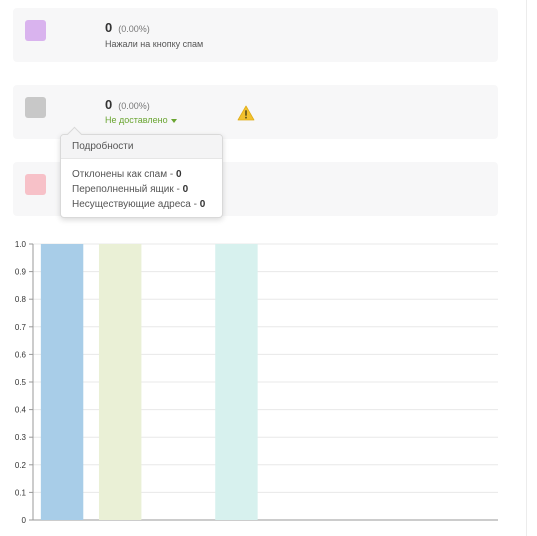  I want to click on y-tick-label: 0.6, so click(21, 354).